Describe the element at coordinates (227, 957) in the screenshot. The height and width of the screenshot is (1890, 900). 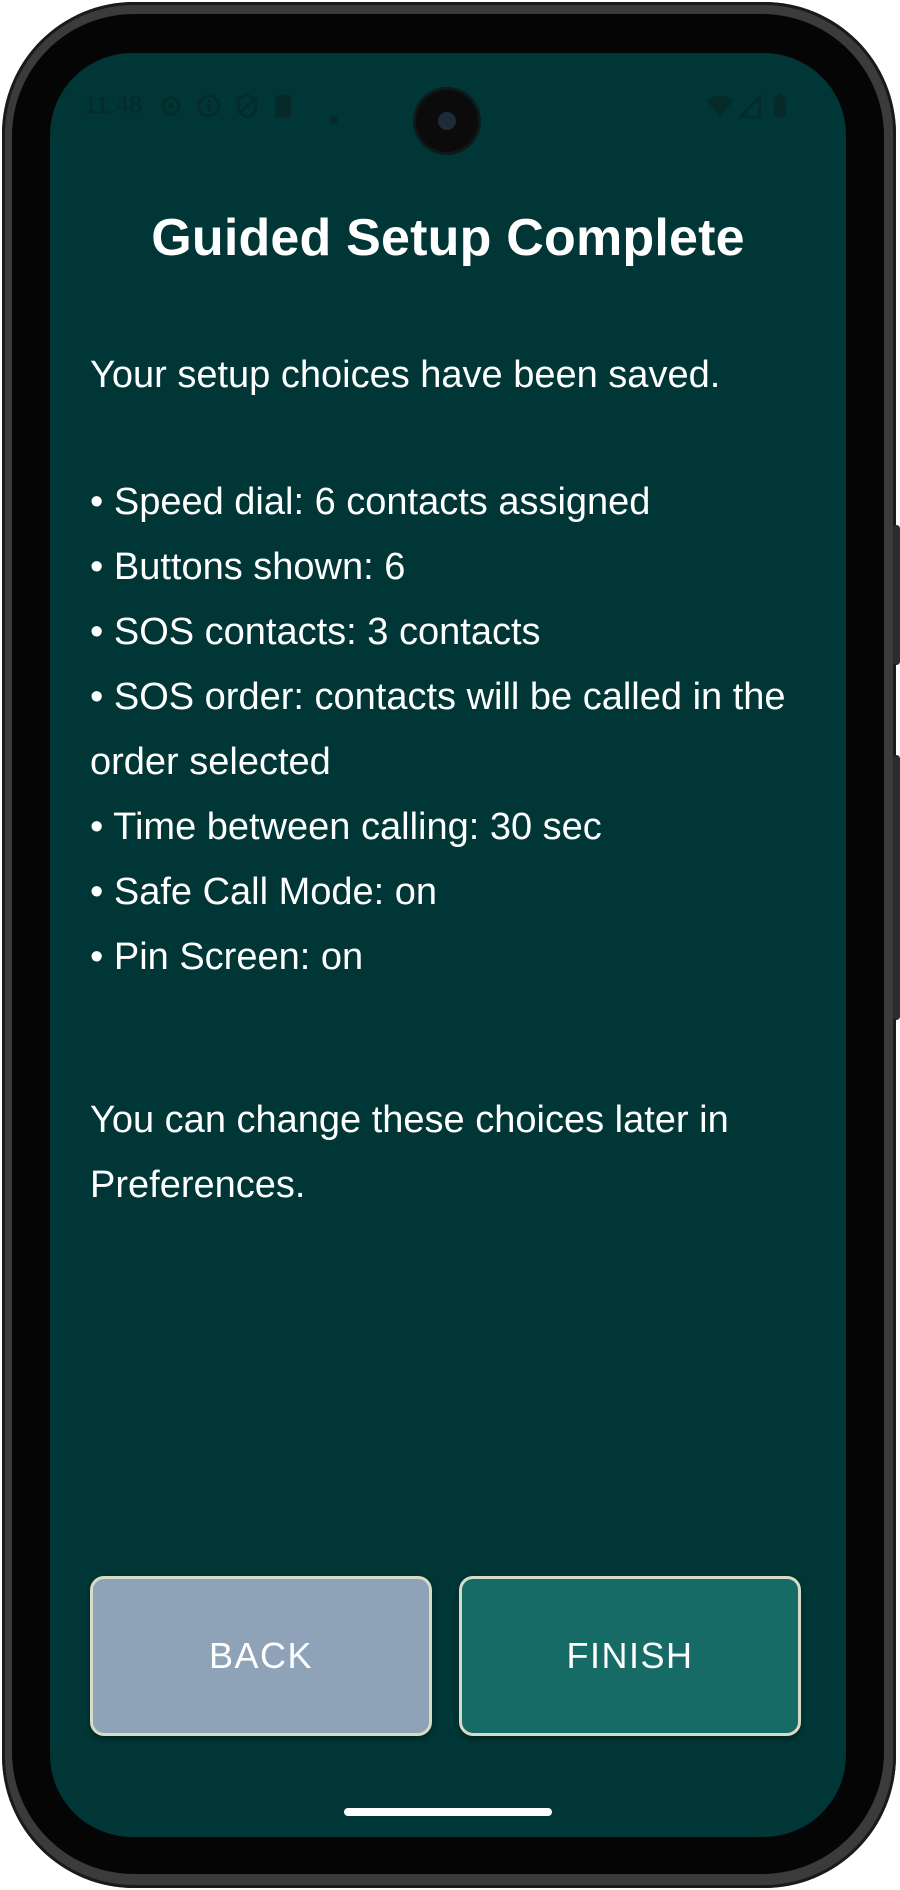
I see `summary-item-pin-screen: • Pin Screen: on` at that location.